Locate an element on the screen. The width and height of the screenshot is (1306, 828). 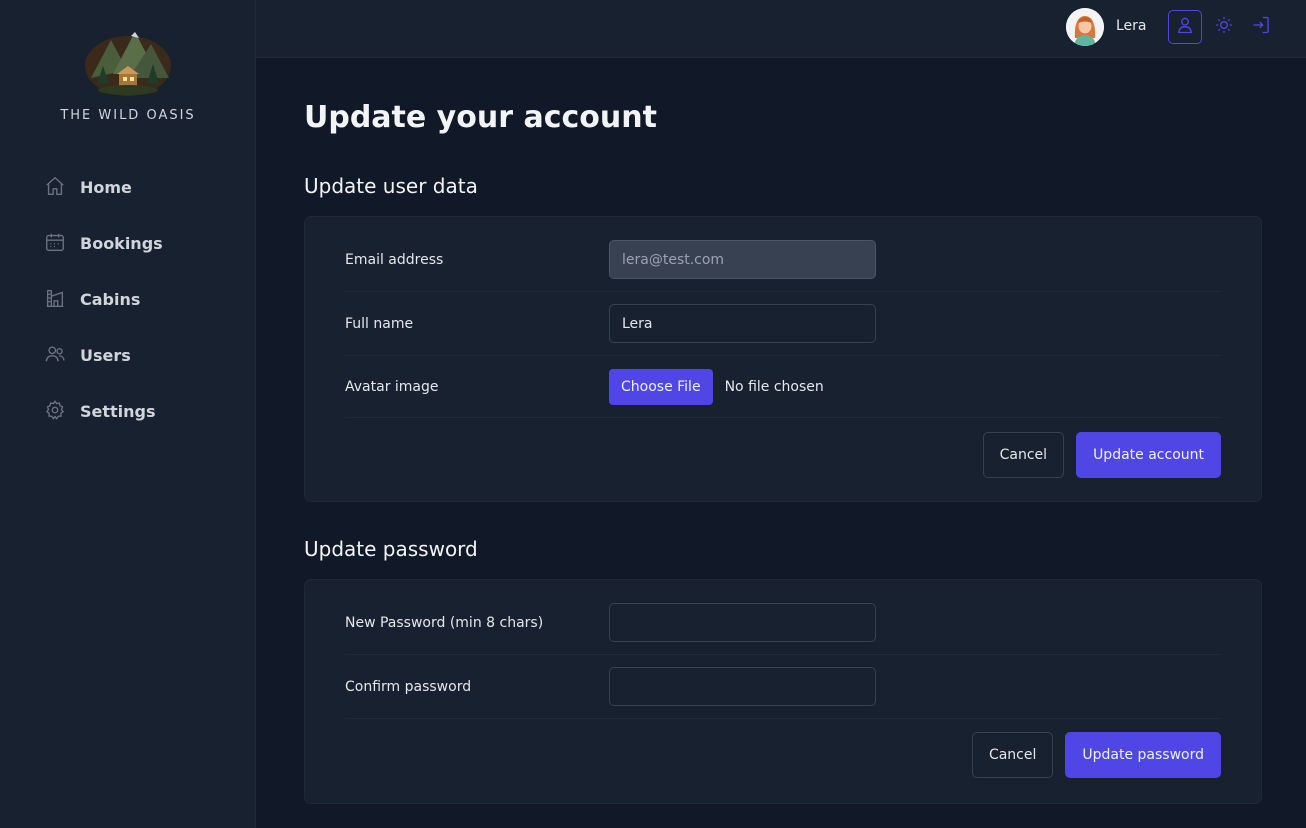
form-row-email: Email address is located at coordinates (783, 260).